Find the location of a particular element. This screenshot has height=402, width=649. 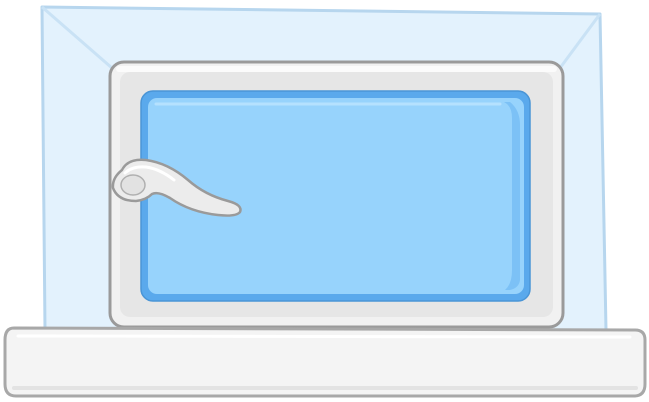

handle-pivot-icon is located at coordinates (133, 185).